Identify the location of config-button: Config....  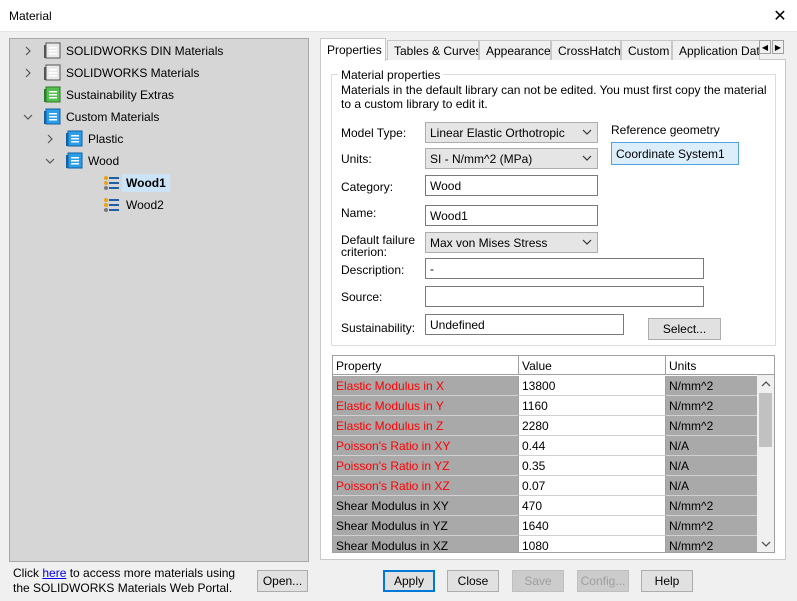
(603, 581).